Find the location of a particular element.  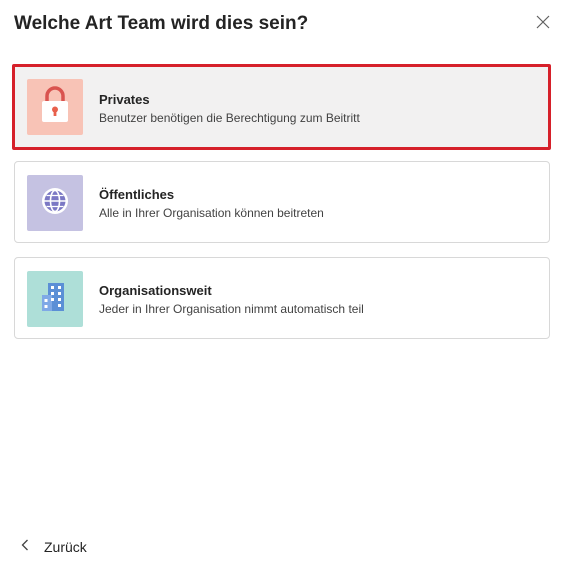

building-icon is located at coordinates (55, 299).